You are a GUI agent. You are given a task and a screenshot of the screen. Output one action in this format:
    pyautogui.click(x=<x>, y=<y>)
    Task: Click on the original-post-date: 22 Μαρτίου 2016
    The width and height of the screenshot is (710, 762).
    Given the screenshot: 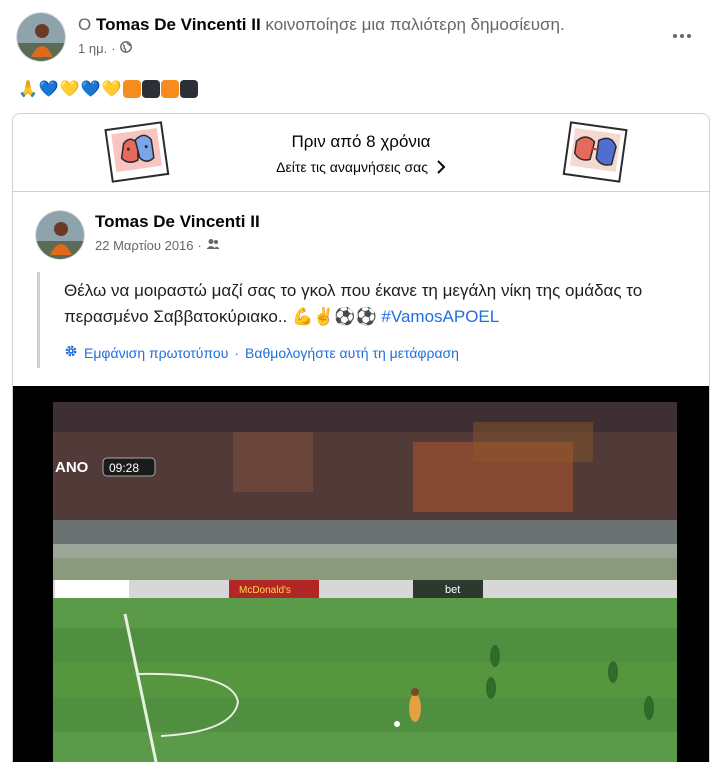 What is the action you would take?
    pyautogui.click(x=144, y=245)
    